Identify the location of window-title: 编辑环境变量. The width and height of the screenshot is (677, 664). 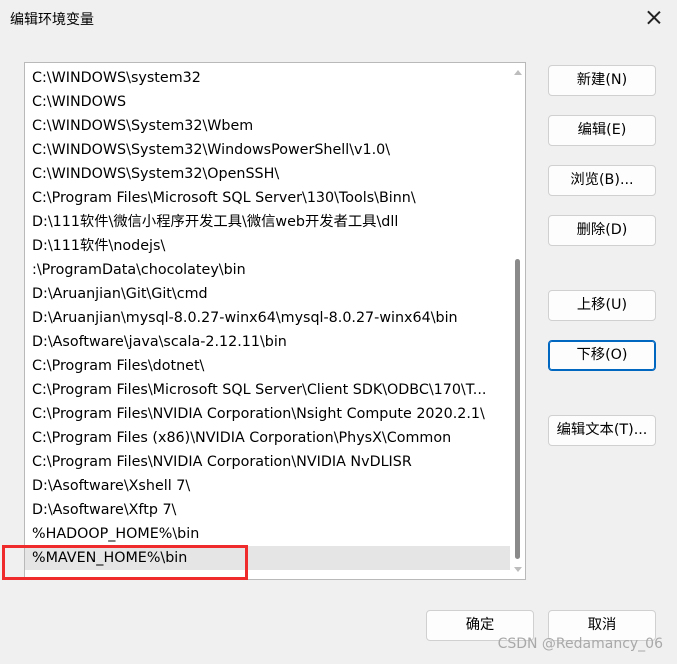
(52, 20).